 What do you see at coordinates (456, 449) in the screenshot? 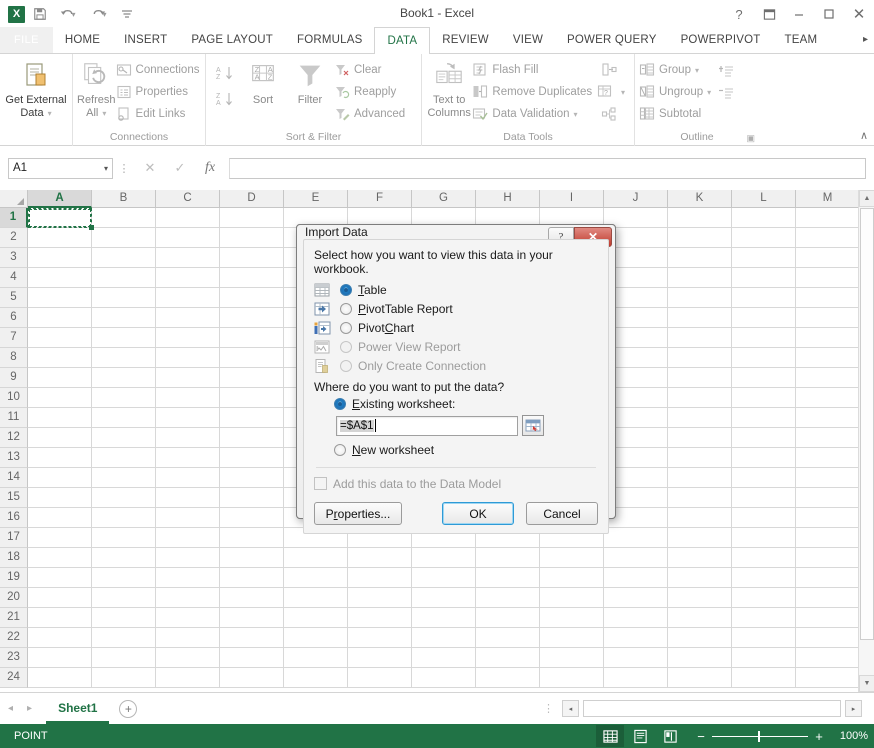
I see `option-row-new-worksheet: New worksheet` at bounding box center [456, 449].